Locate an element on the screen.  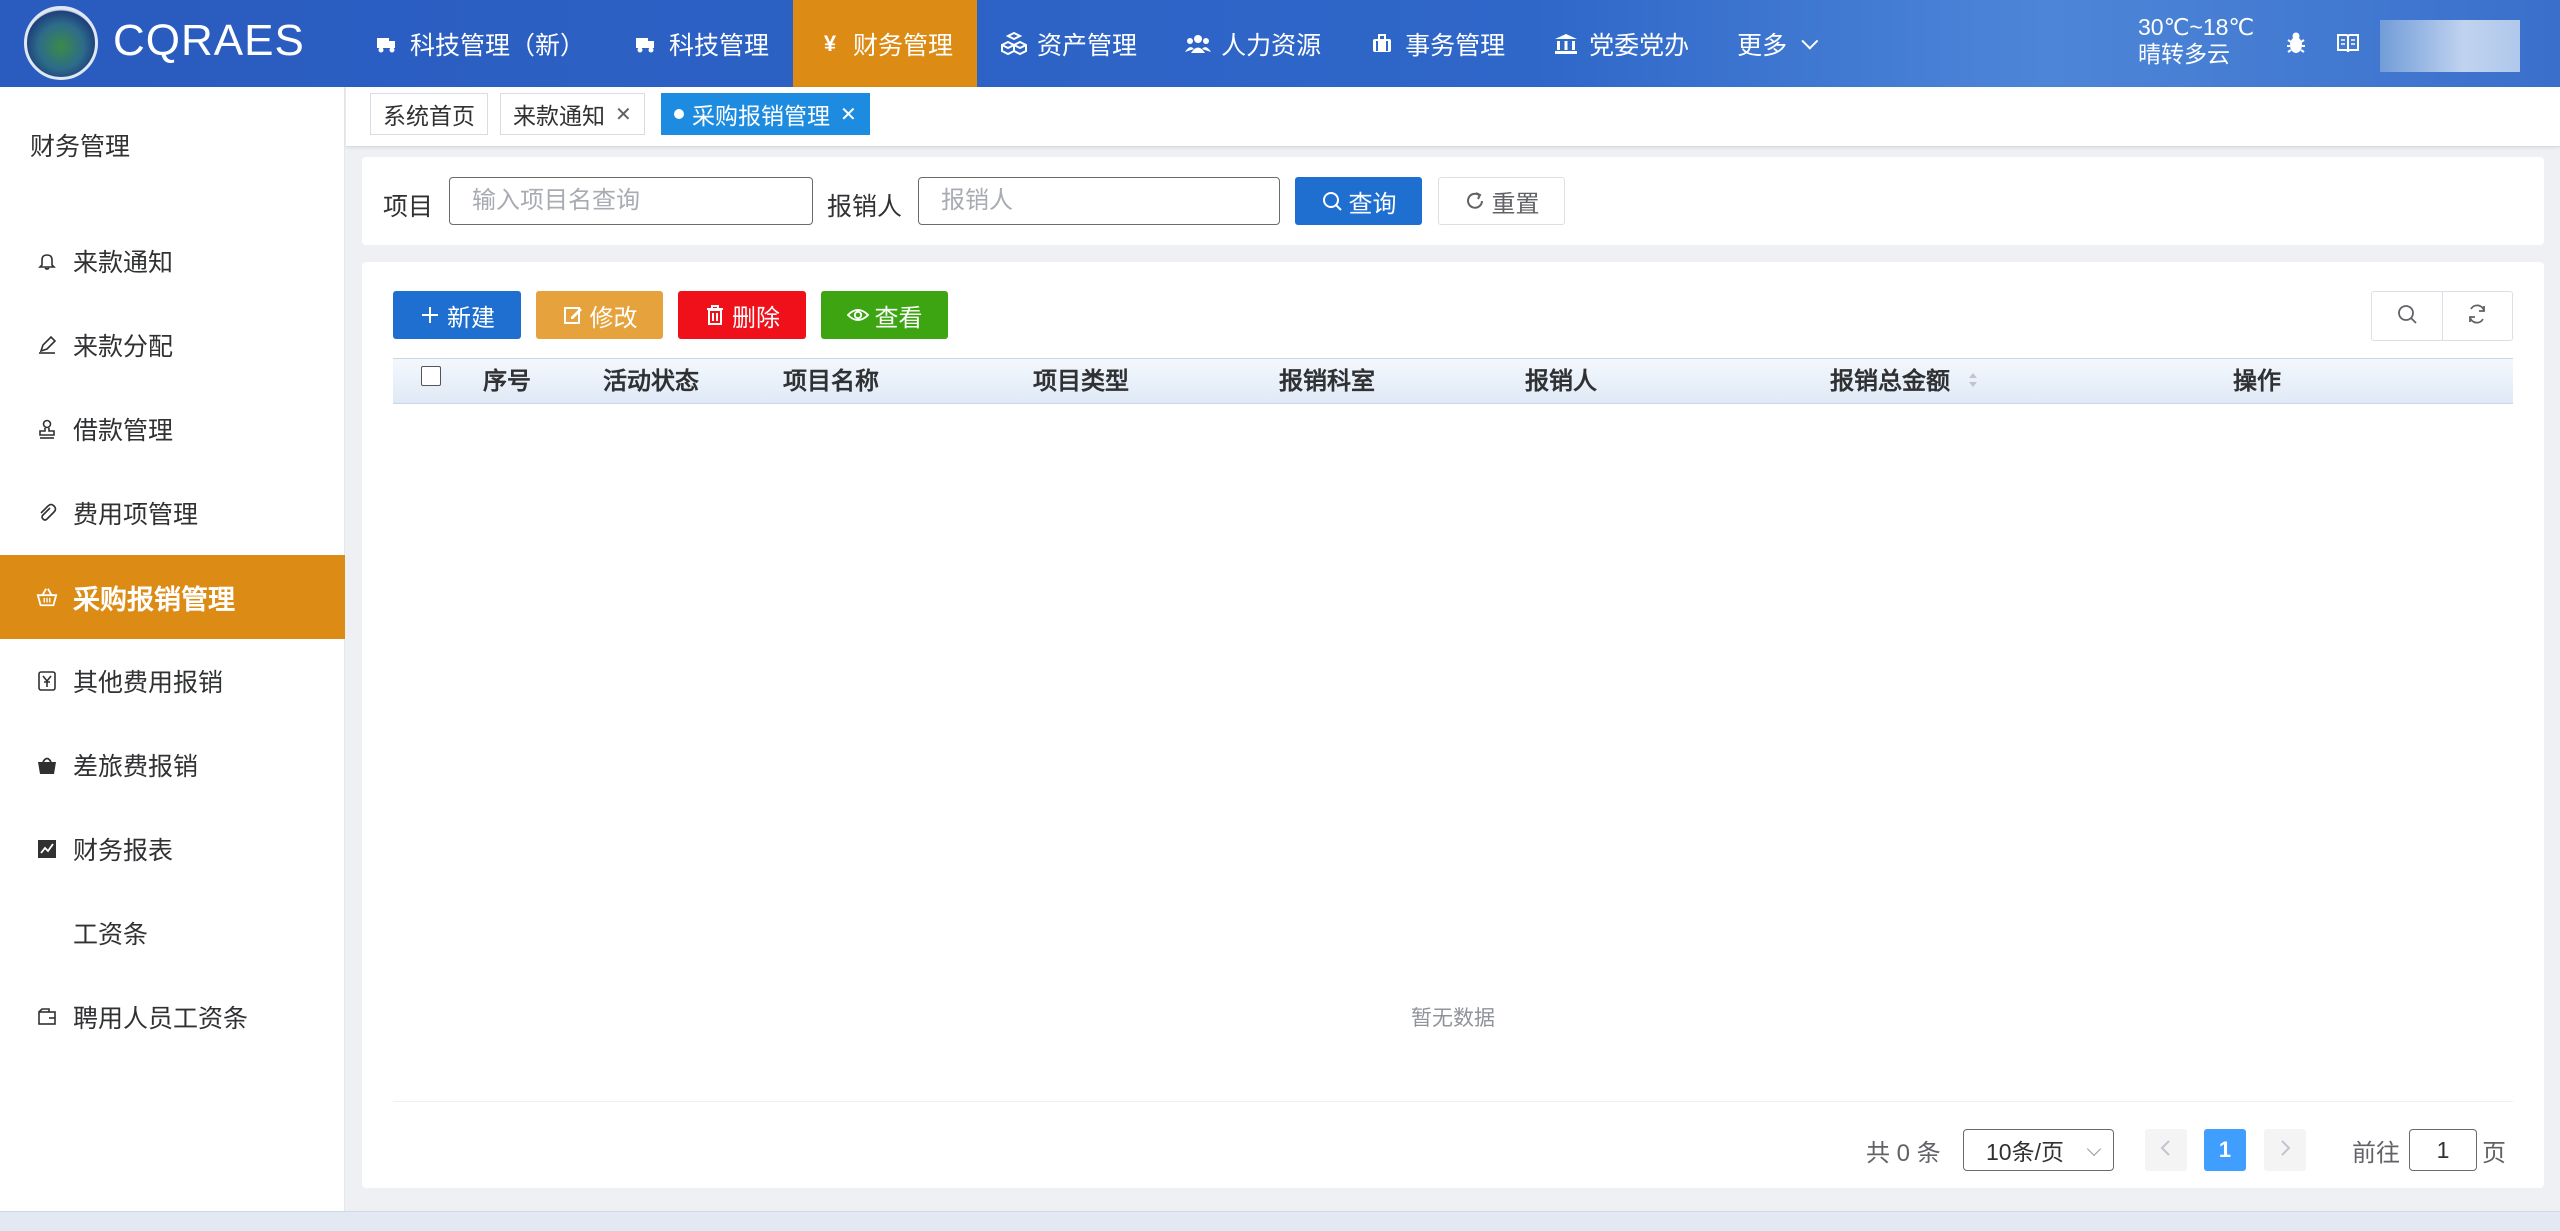
tab-label: 系统首页 is located at coordinates (429, 116).